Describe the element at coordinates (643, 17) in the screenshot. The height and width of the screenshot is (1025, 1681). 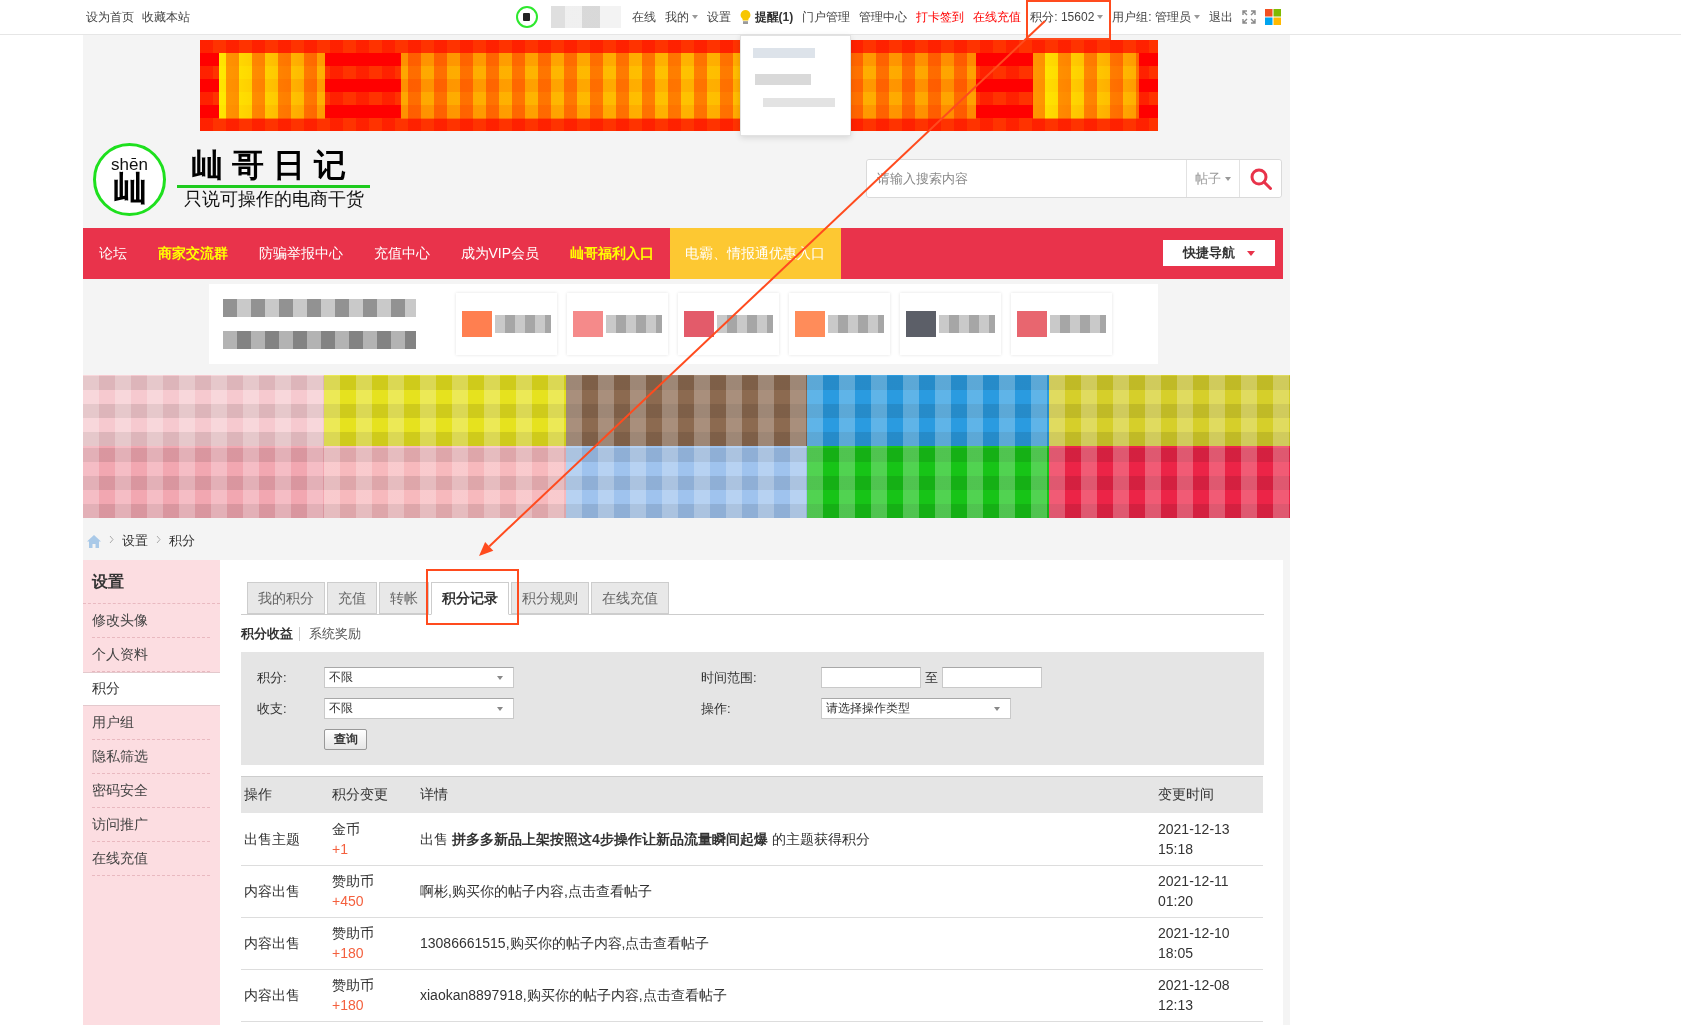
I see `top-link: 在线` at that location.